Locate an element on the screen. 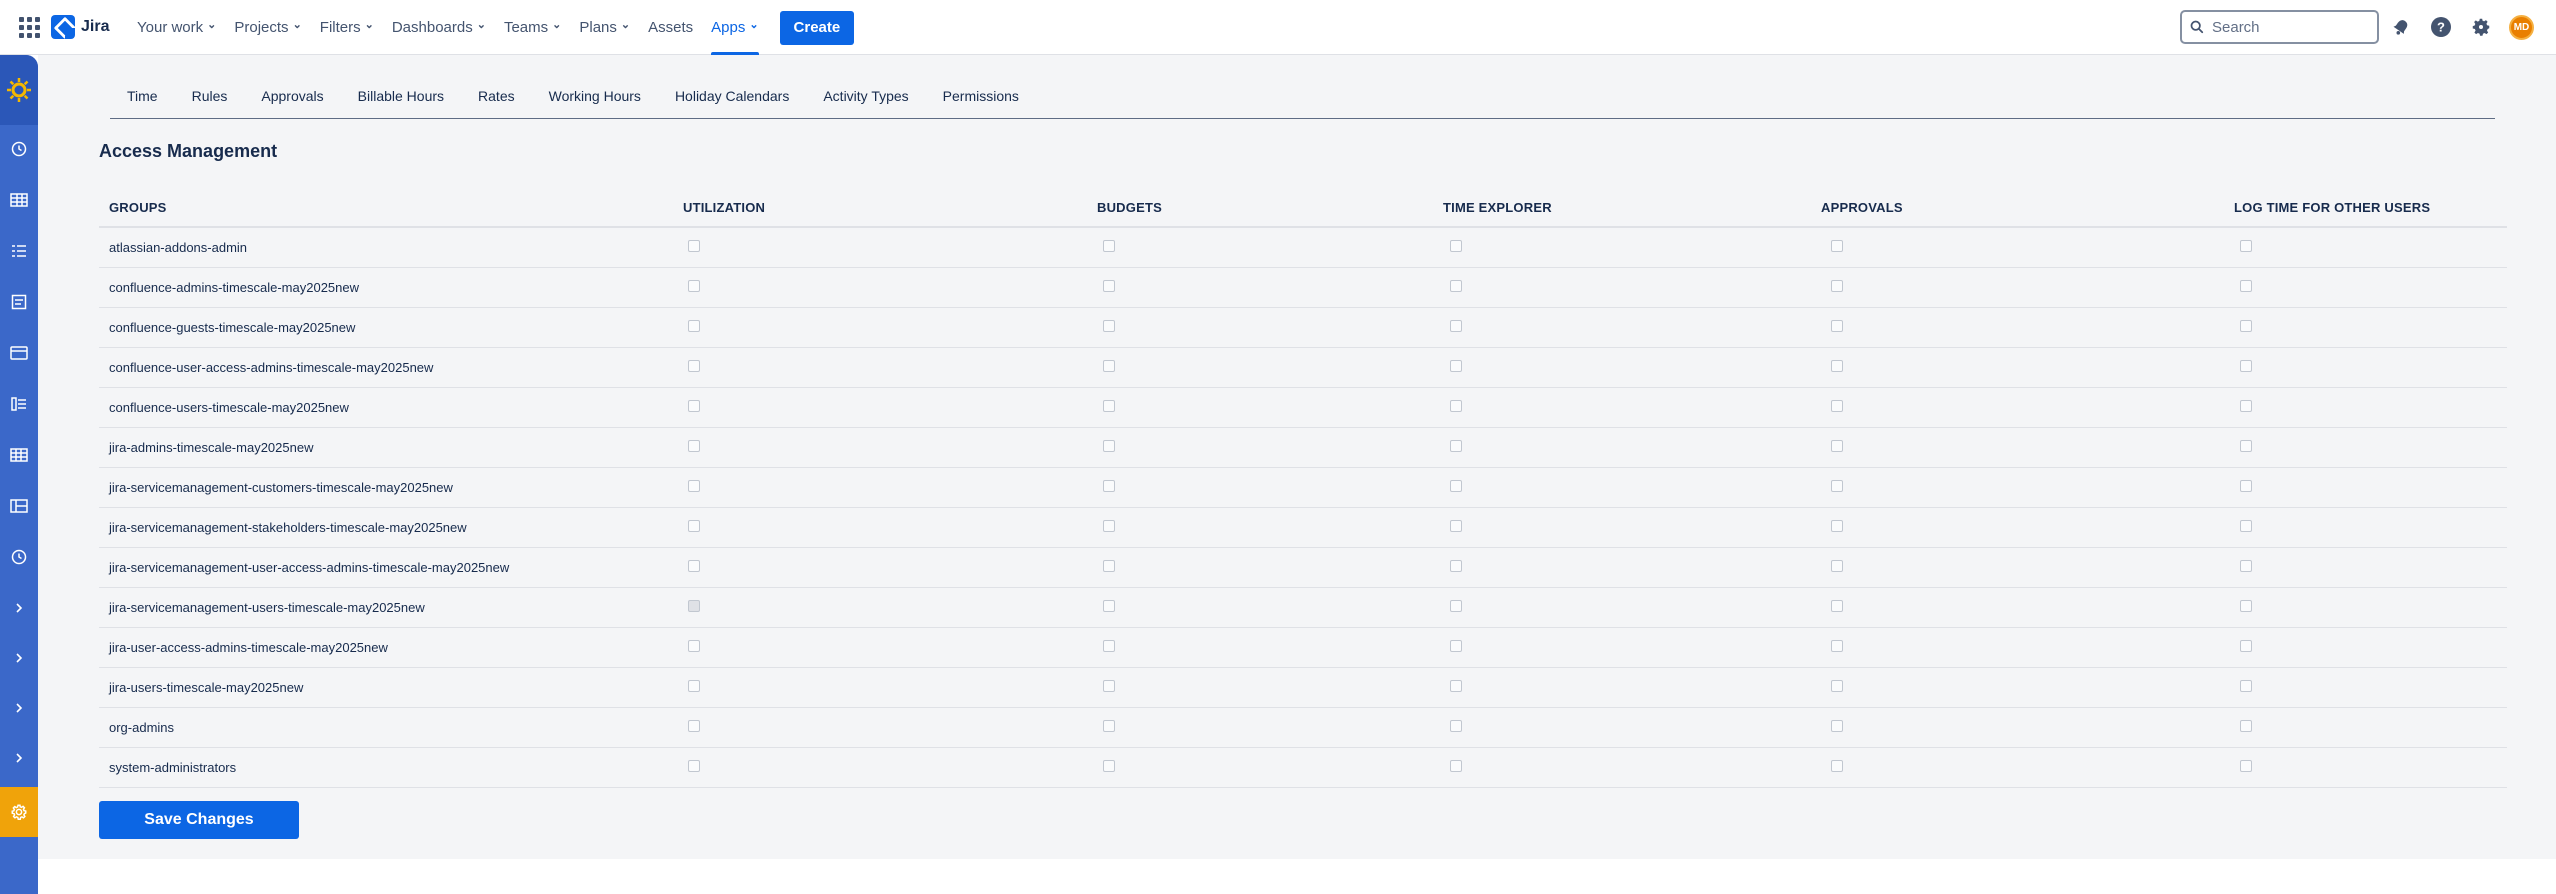 The width and height of the screenshot is (2556, 894). tab-rates: Rates is located at coordinates (496, 96).